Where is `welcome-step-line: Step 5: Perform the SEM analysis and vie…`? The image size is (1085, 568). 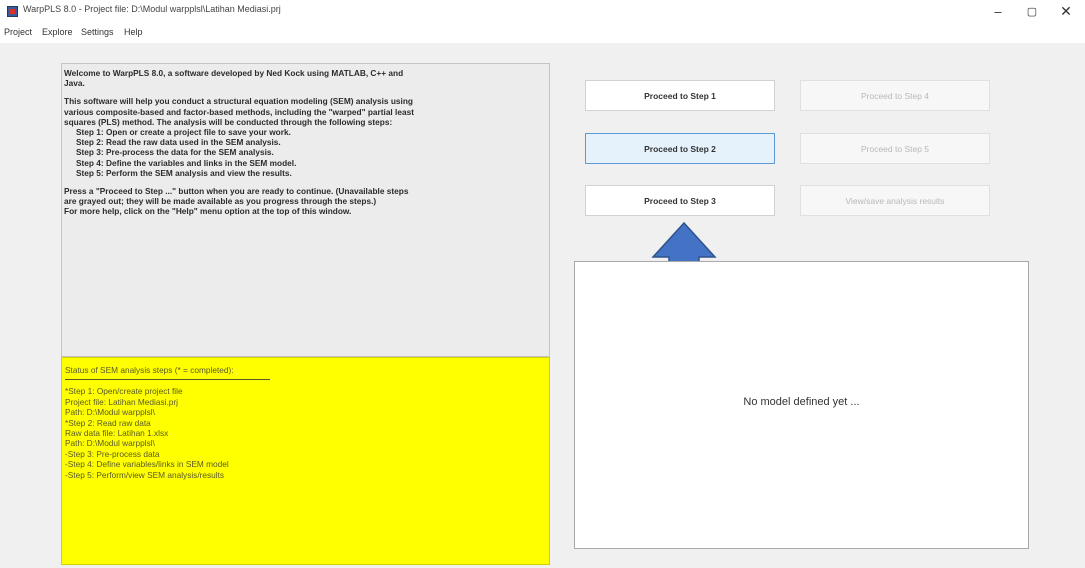 welcome-step-line: Step 5: Perform the SEM analysis and vie… is located at coordinates (184, 172).